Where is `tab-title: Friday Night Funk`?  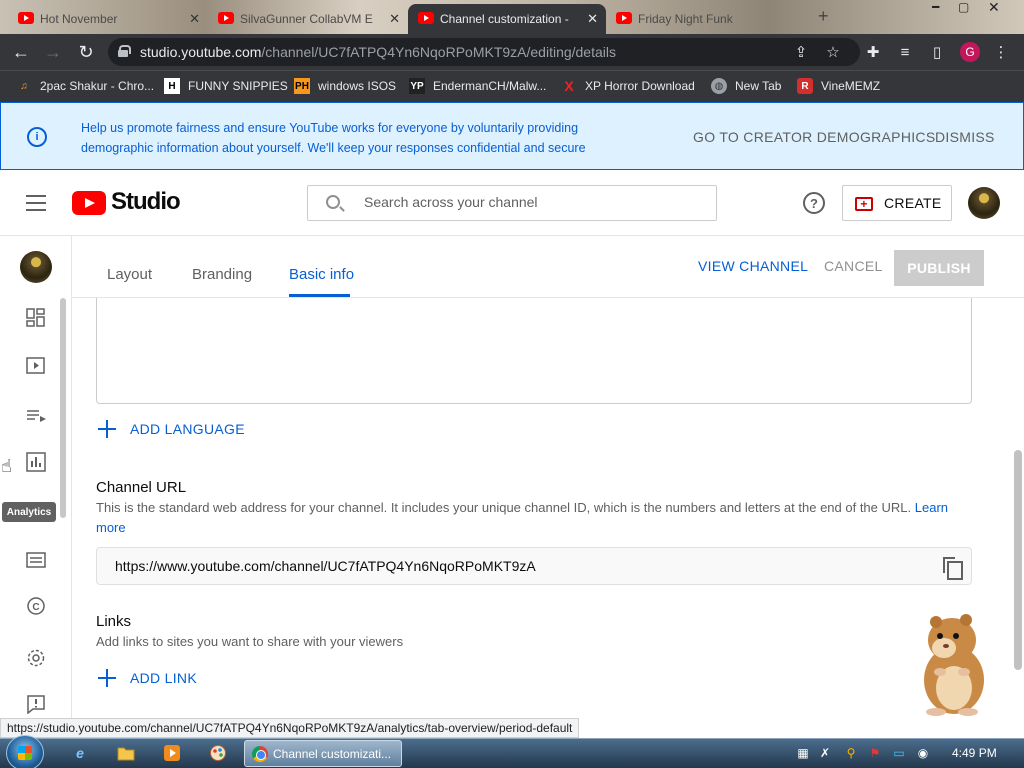 tab-title: Friday Night Funk is located at coordinates (685, 19).